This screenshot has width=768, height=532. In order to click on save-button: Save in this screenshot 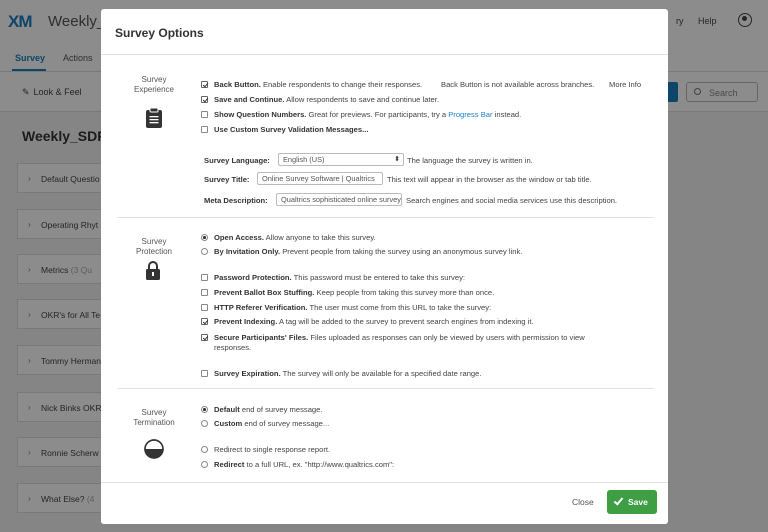, I will do `click(632, 502)`.